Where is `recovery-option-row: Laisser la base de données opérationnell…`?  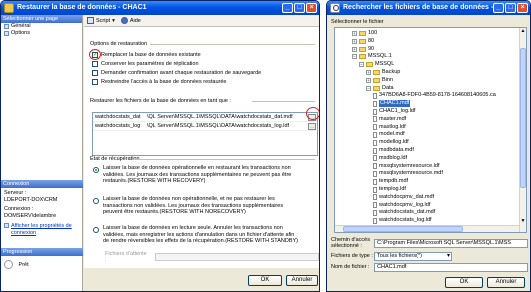
recovery-option-row: Laisser la base de données opérationnell… is located at coordinates (196, 175).